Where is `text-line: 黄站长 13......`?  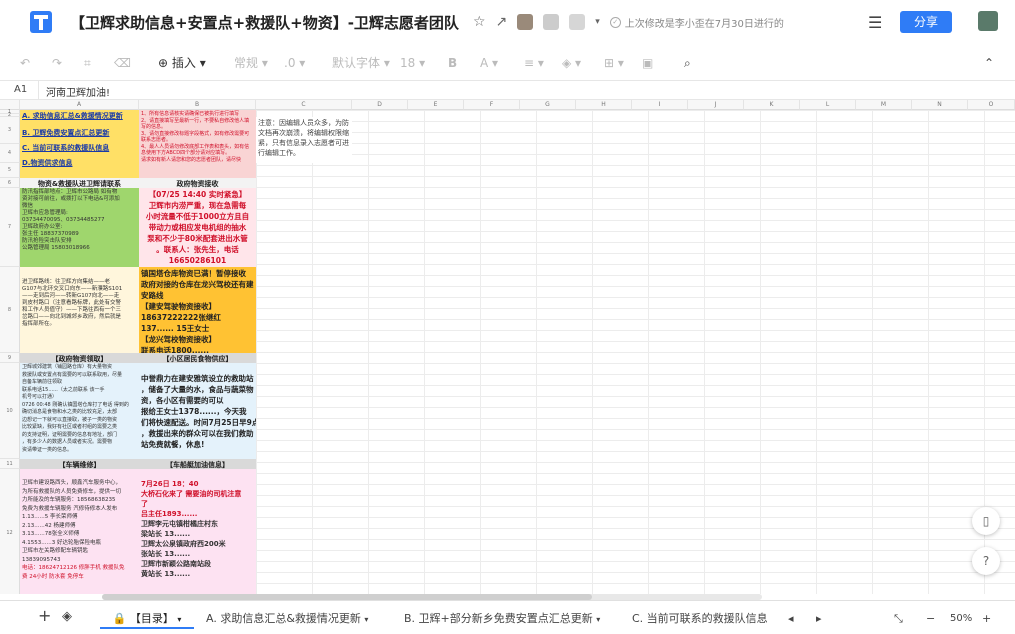
text-line: 黄站长 13...... is located at coordinates (166, 574).